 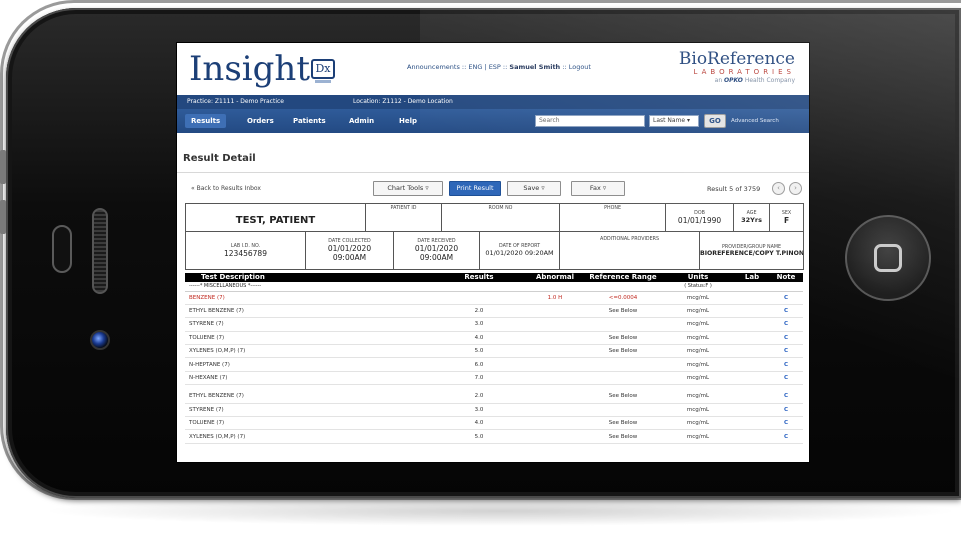 I want to click on phone-shadow, so click(x=500, y=511).